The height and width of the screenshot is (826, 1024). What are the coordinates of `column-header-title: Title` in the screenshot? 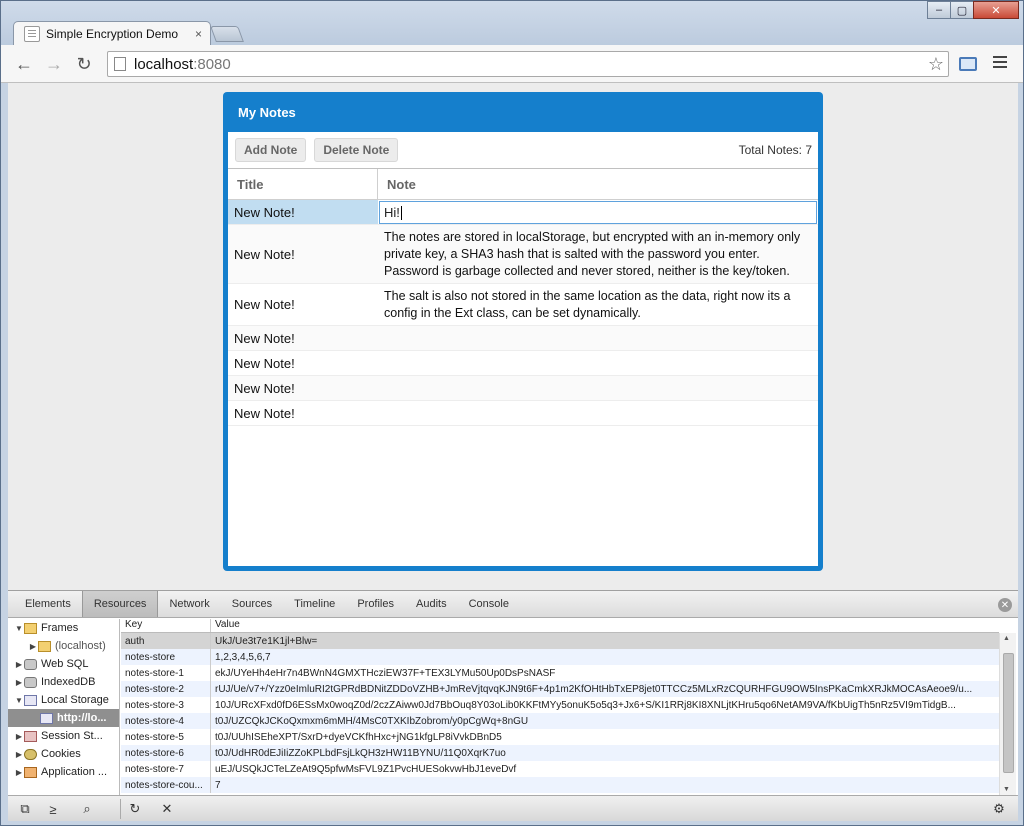 It's located at (303, 184).